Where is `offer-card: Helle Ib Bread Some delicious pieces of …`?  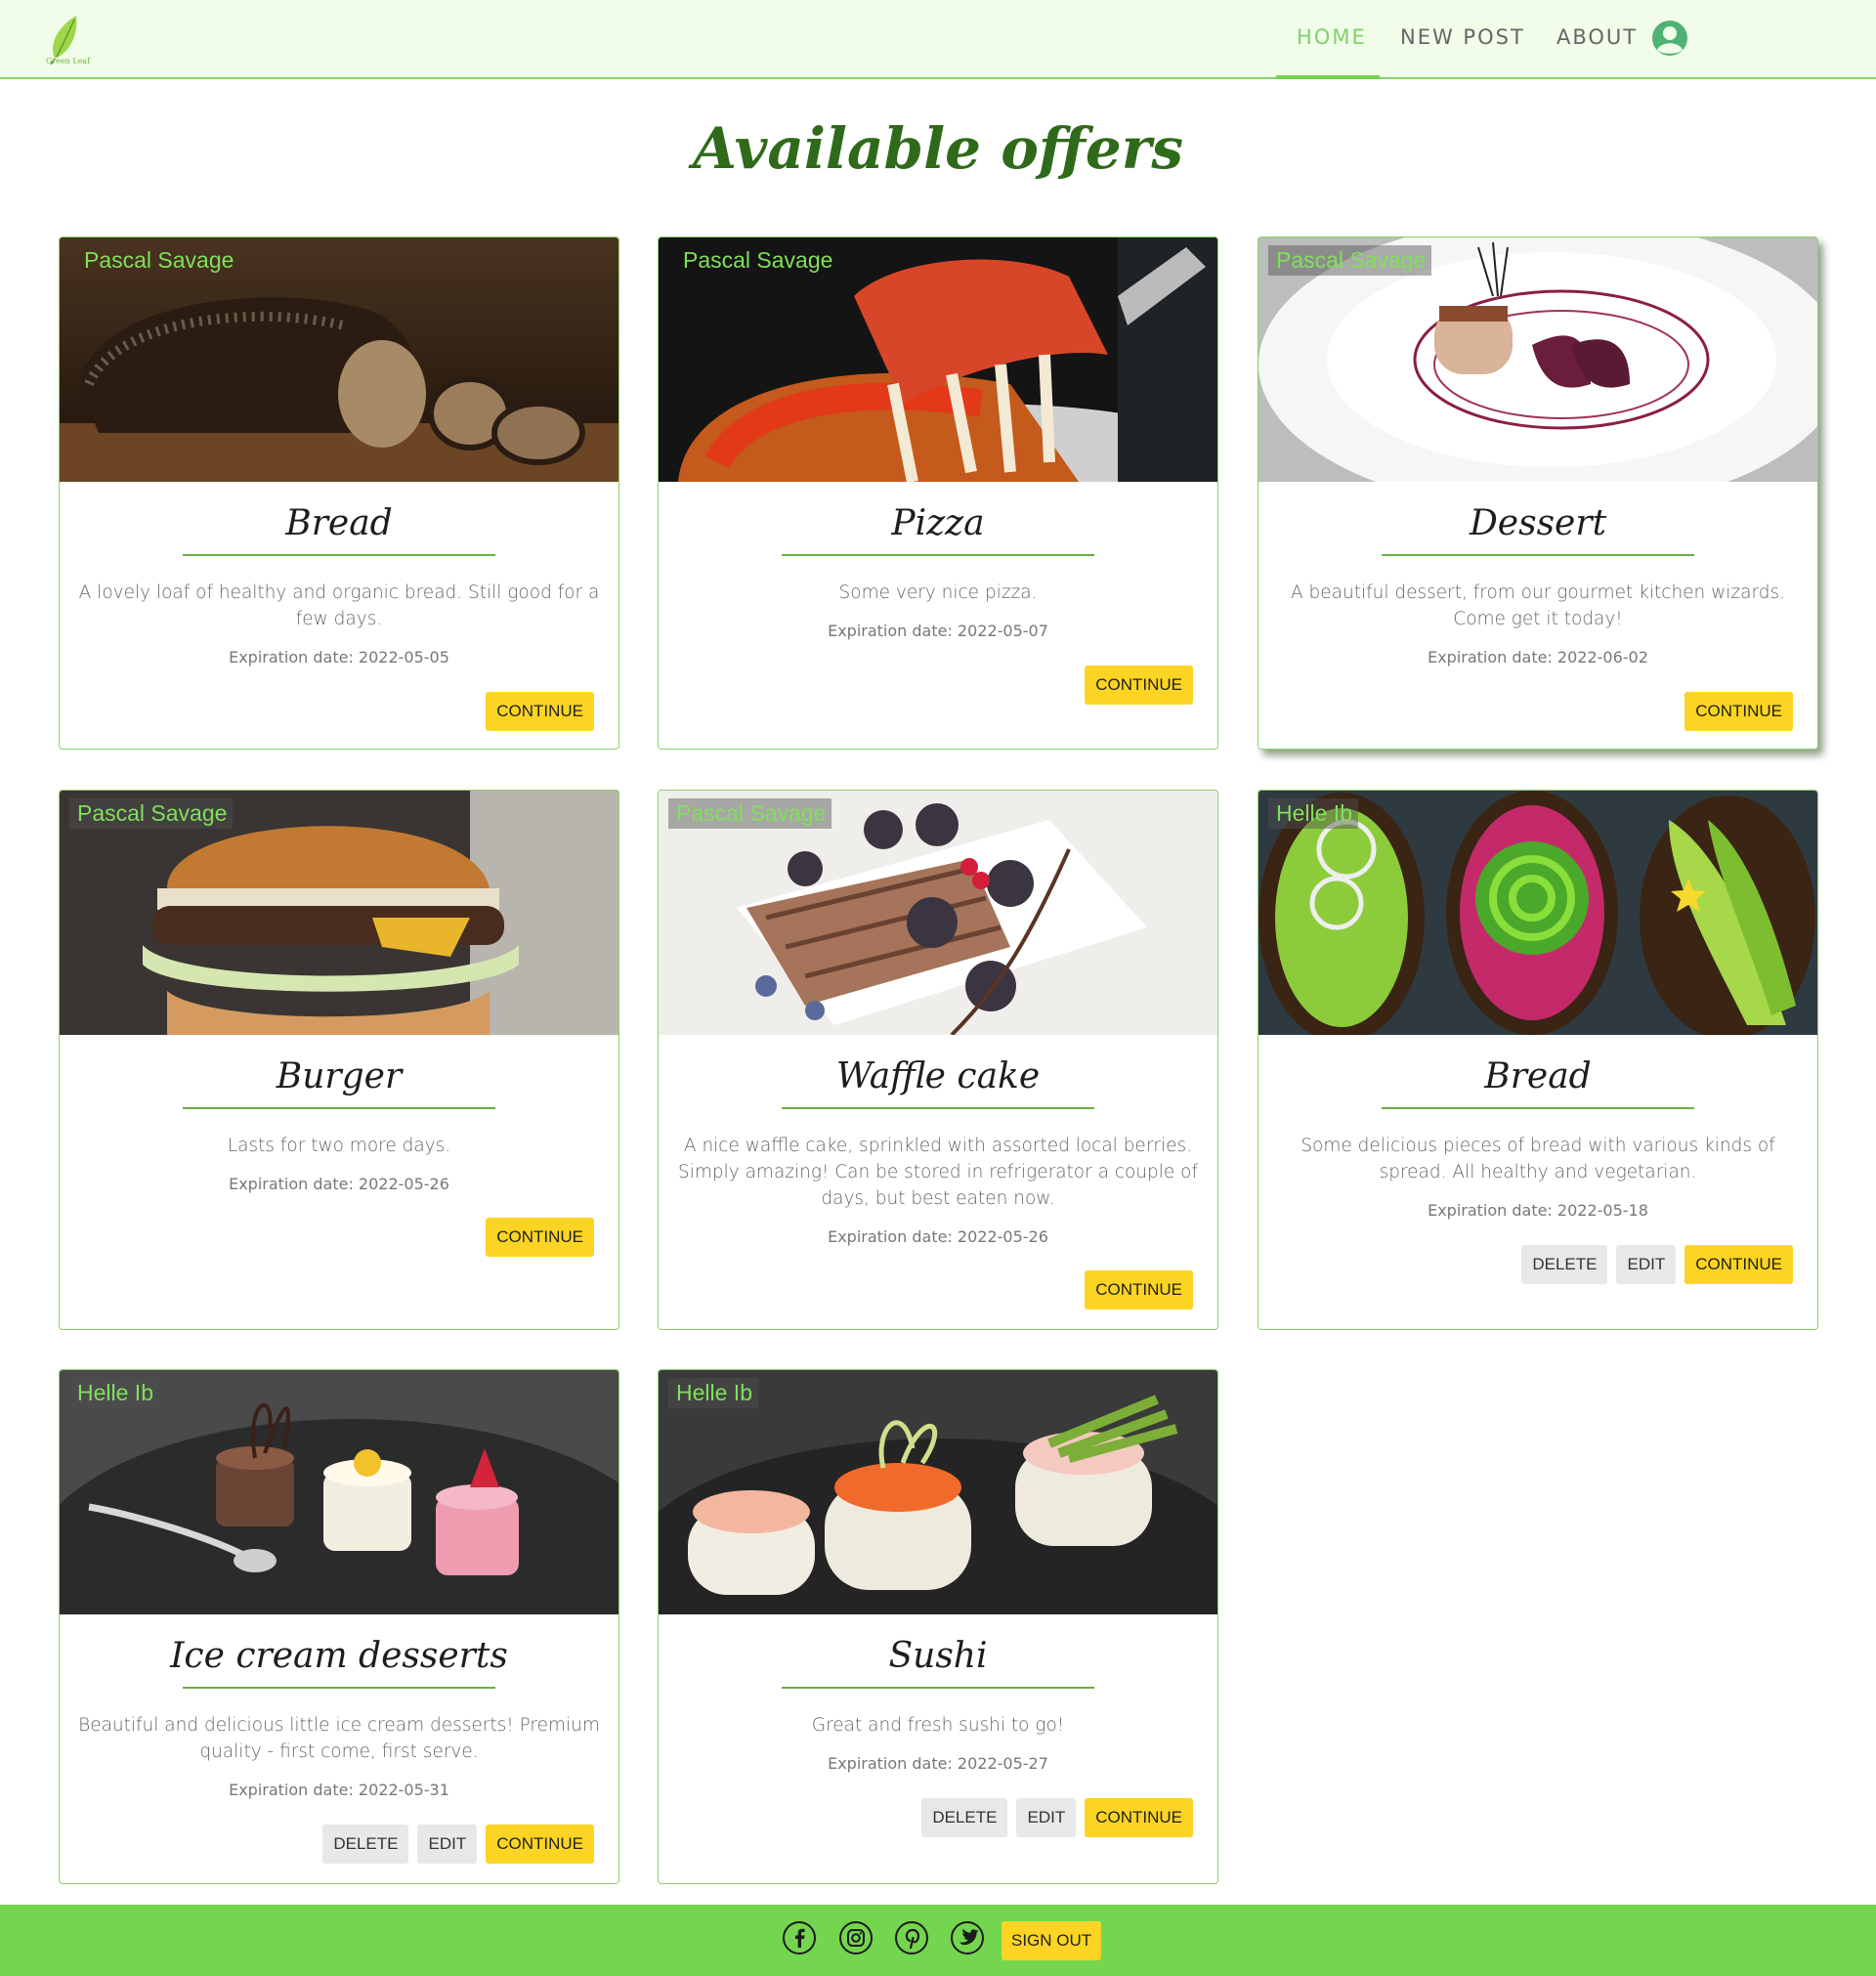 offer-card: Helle Ib Bread Some delicious pieces of … is located at coordinates (1538, 1060).